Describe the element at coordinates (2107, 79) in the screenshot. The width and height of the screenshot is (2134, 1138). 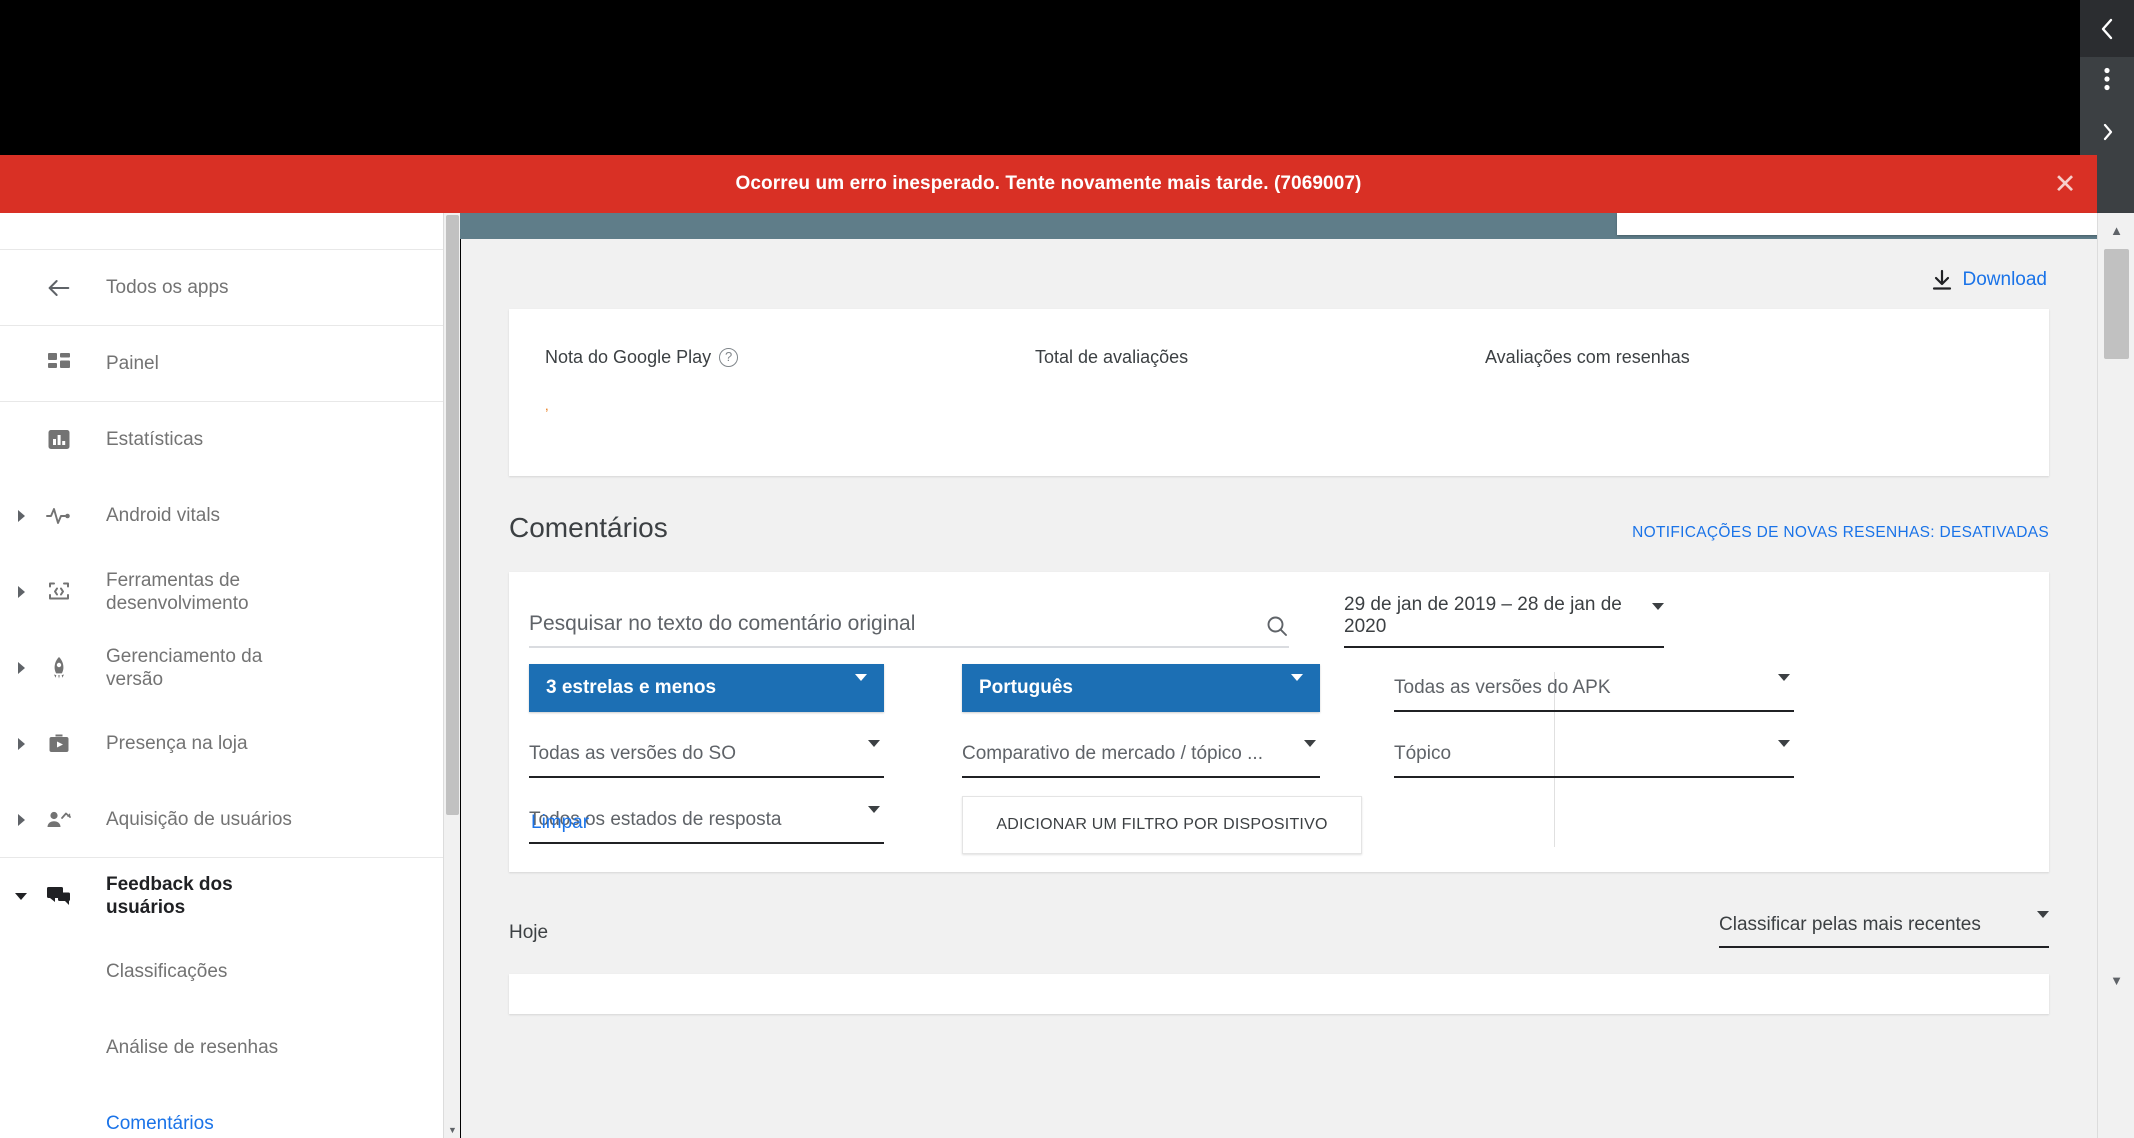
I see `more-vertical-icon` at that location.